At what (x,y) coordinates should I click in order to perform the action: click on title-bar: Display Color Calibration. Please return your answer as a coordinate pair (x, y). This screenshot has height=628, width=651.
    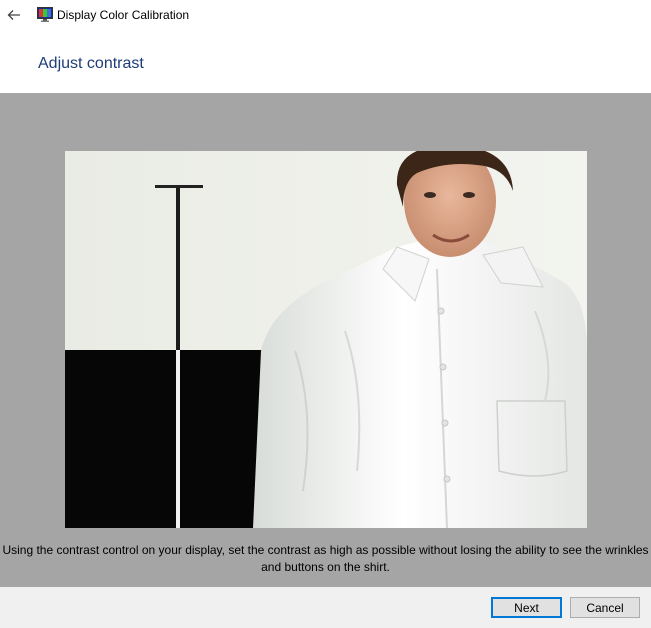
    Looking at the image, I should click on (325, 15).